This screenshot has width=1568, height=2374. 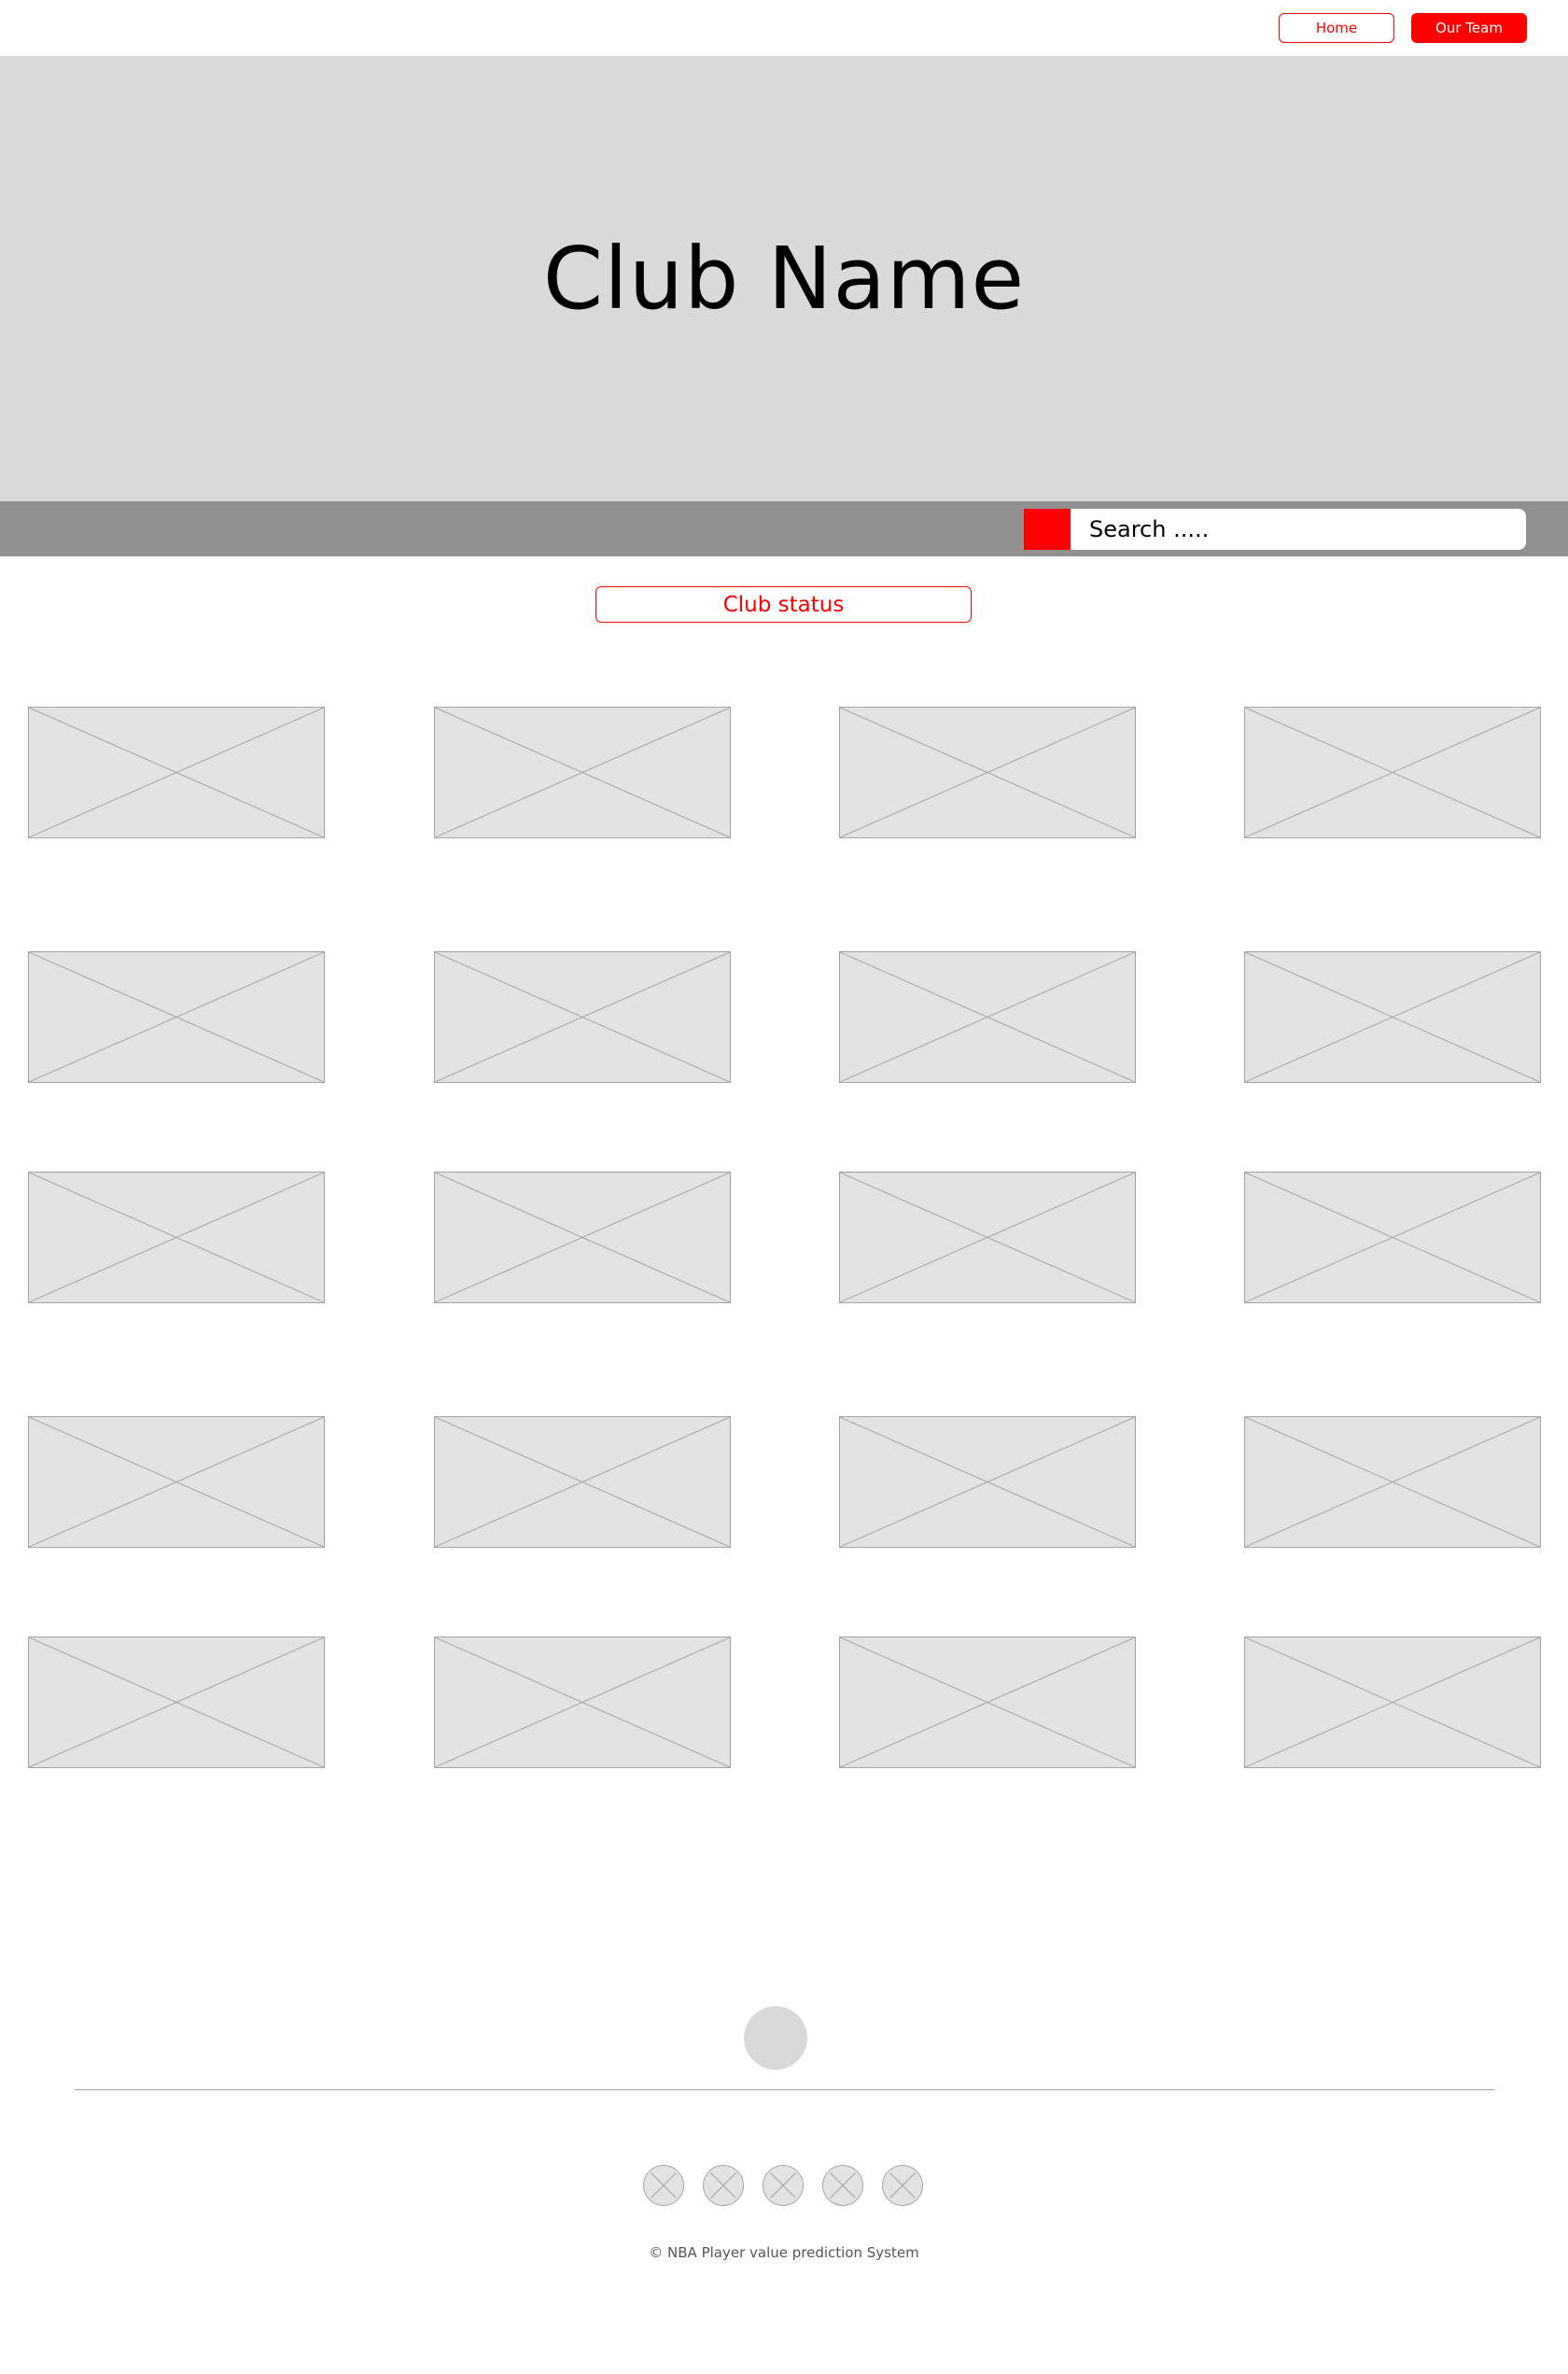 What do you see at coordinates (784, 2089) in the screenshot?
I see `footer-divider` at bounding box center [784, 2089].